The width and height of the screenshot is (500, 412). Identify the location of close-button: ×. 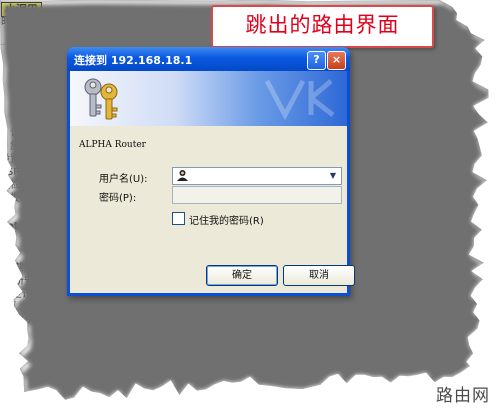
(336, 60).